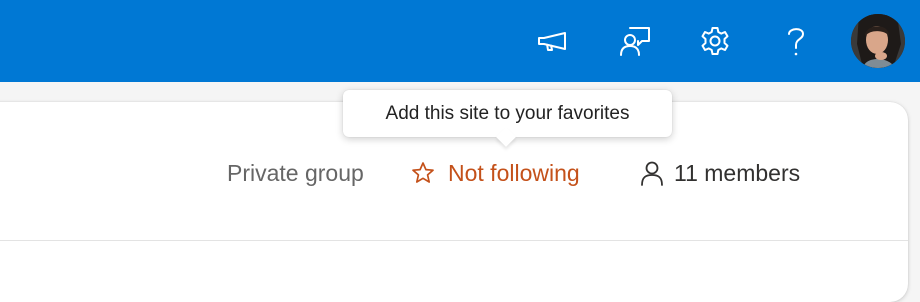 Image resolution: width=920 pixels, height=302 pixels. I want to click on follow-tooltip: Add this site to your favorites, so click(507, 118).